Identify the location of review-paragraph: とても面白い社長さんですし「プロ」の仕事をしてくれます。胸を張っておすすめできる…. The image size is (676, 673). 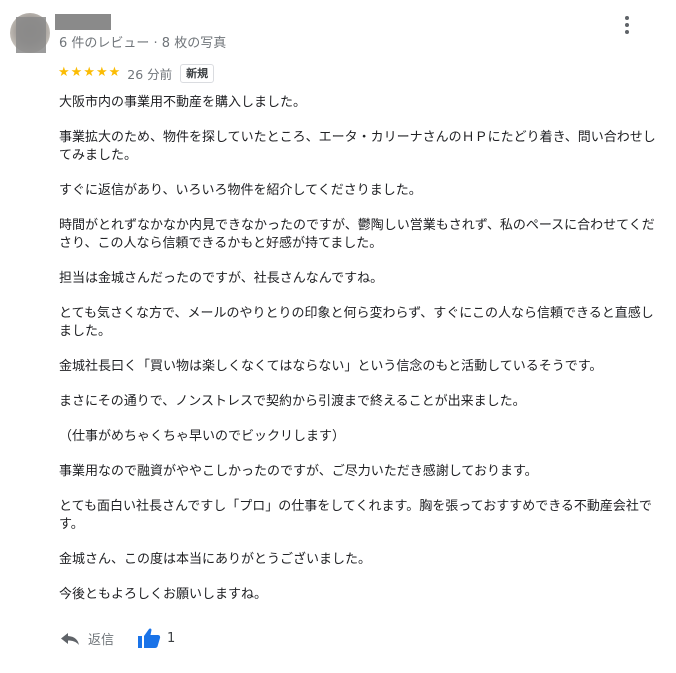
(355, 515).